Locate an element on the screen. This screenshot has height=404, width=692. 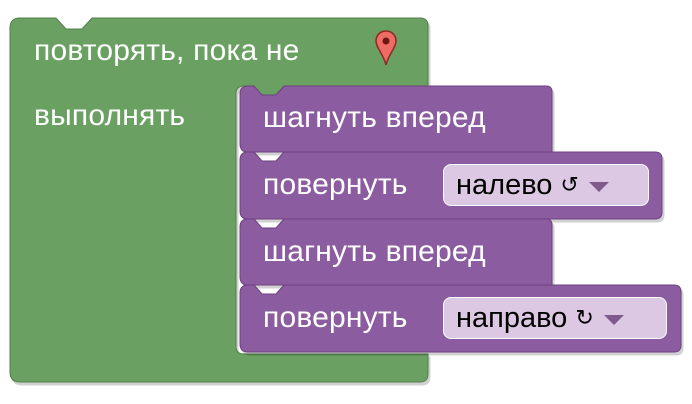
do-label: выполнять is located at coordinates (110, 115).